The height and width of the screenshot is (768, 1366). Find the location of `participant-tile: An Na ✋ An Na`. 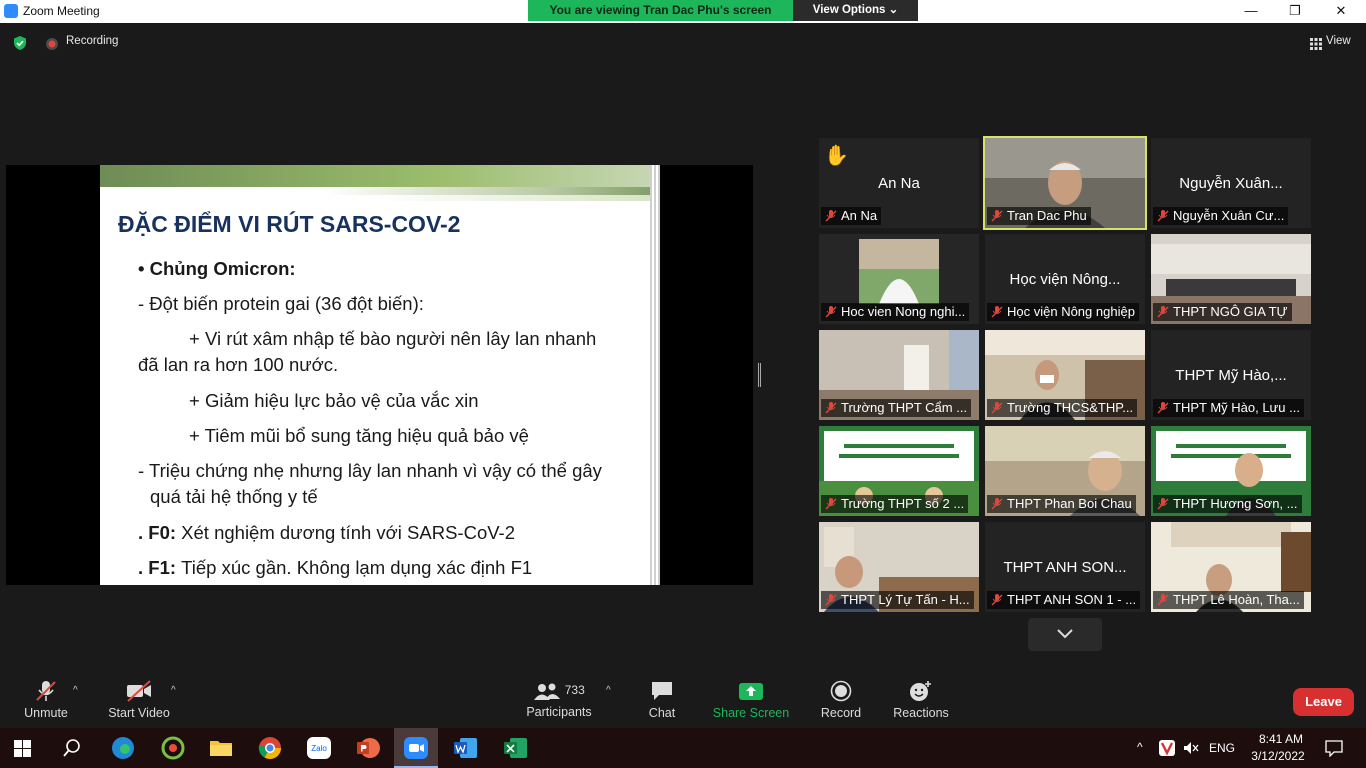

participant-tile: An Na ✋ An Na is located at coordinates (899, 183).